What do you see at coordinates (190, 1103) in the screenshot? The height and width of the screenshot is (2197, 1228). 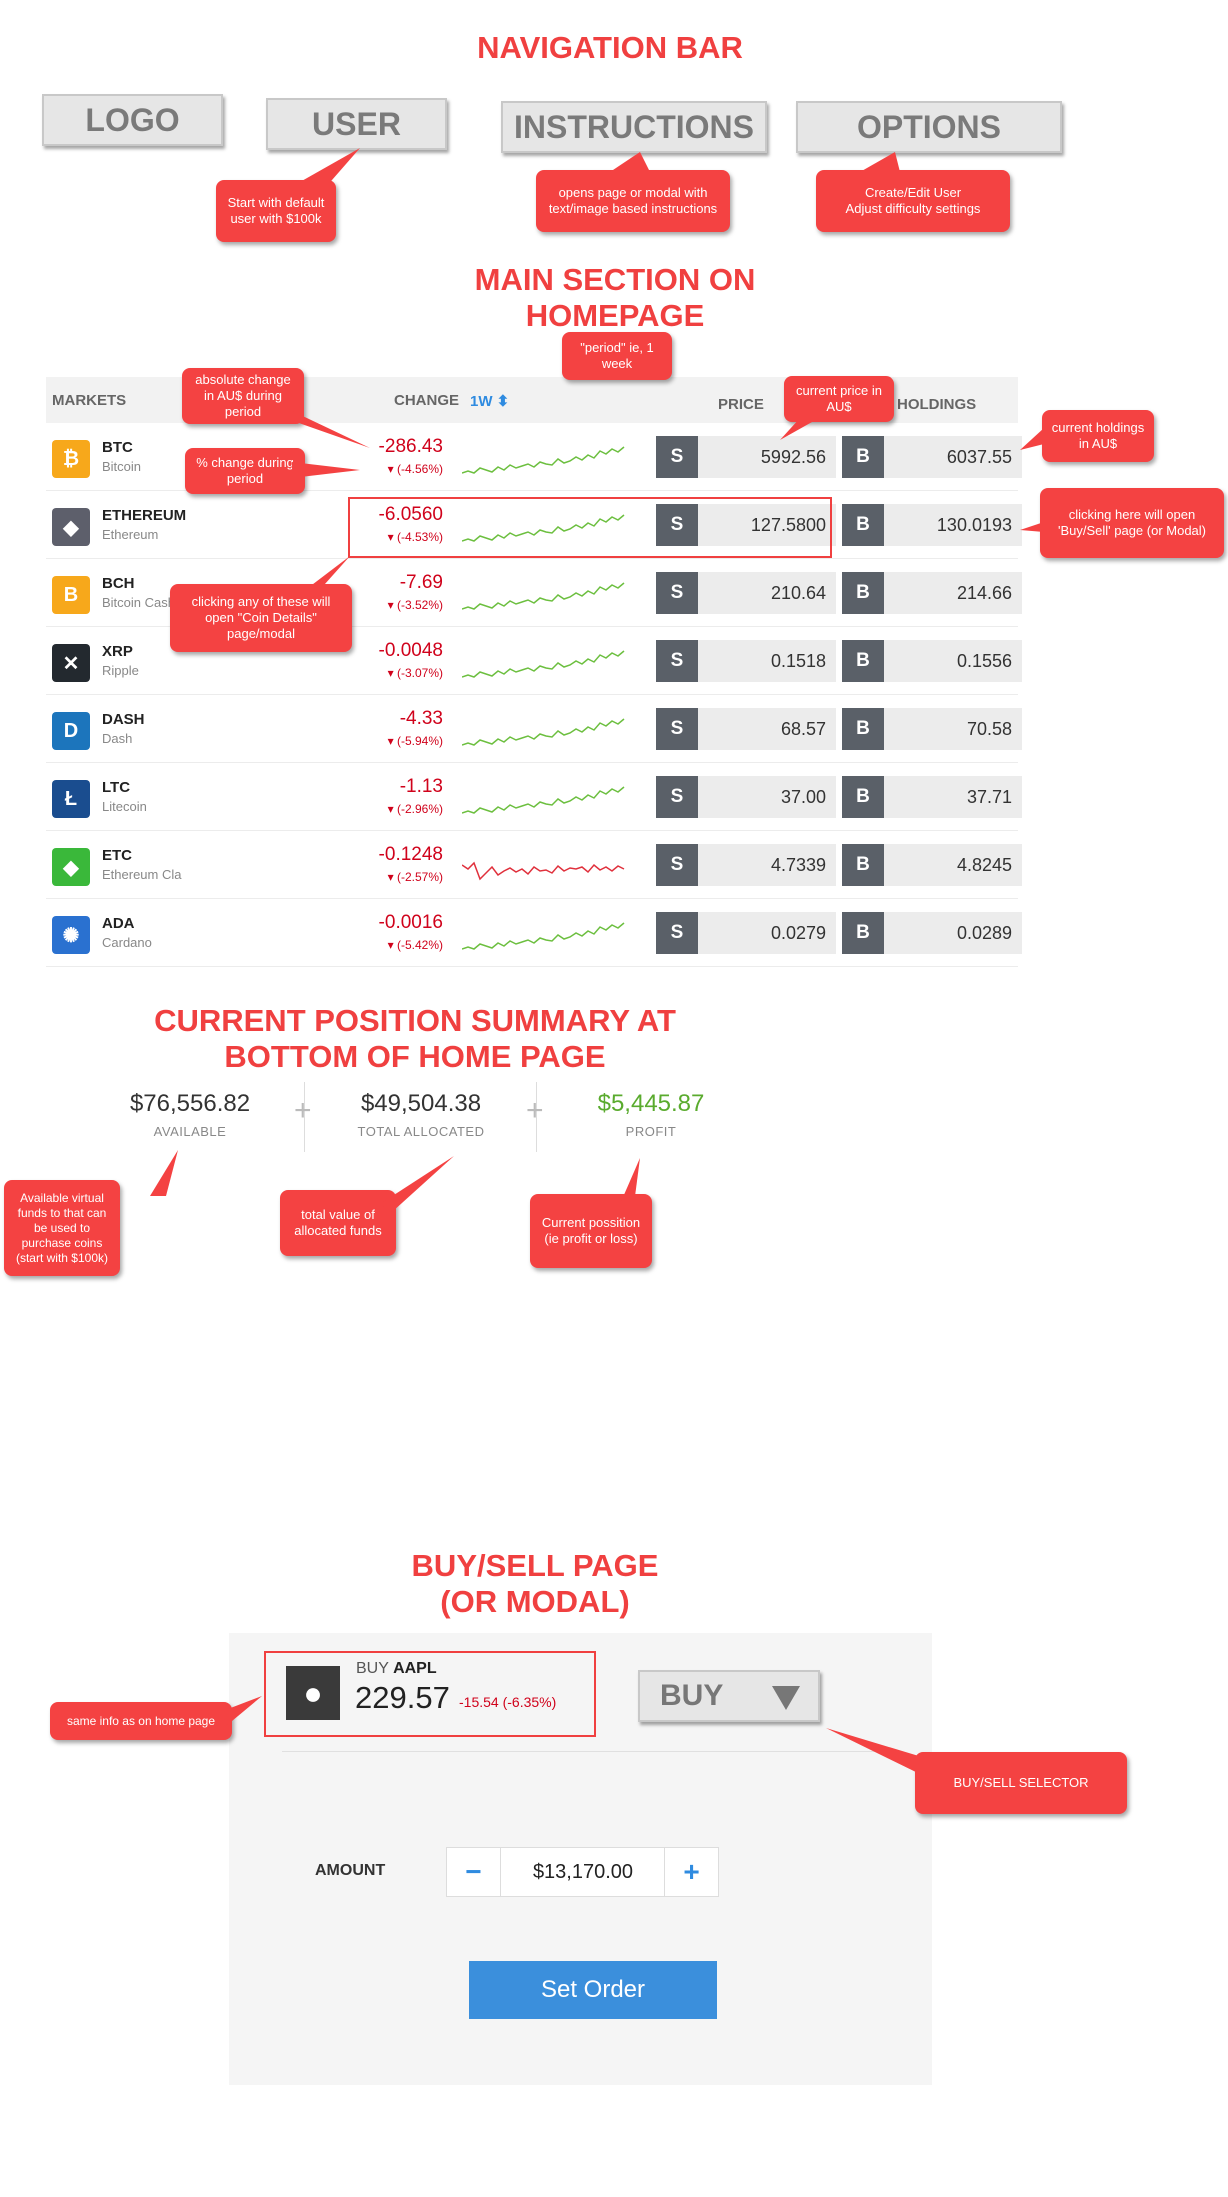 I see `available-value: $76,556.82` at bounding box center [190, 1103].